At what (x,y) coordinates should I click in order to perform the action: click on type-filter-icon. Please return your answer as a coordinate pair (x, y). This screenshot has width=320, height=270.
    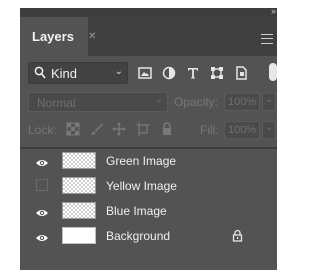
    Looking at the image, I should click on (193, 73).